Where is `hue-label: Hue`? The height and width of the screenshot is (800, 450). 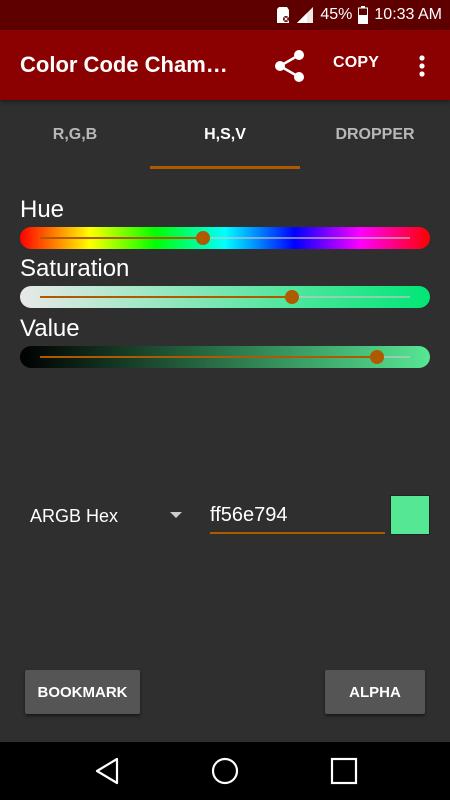
hue-label: Hue is located at coordinates (42, 209).